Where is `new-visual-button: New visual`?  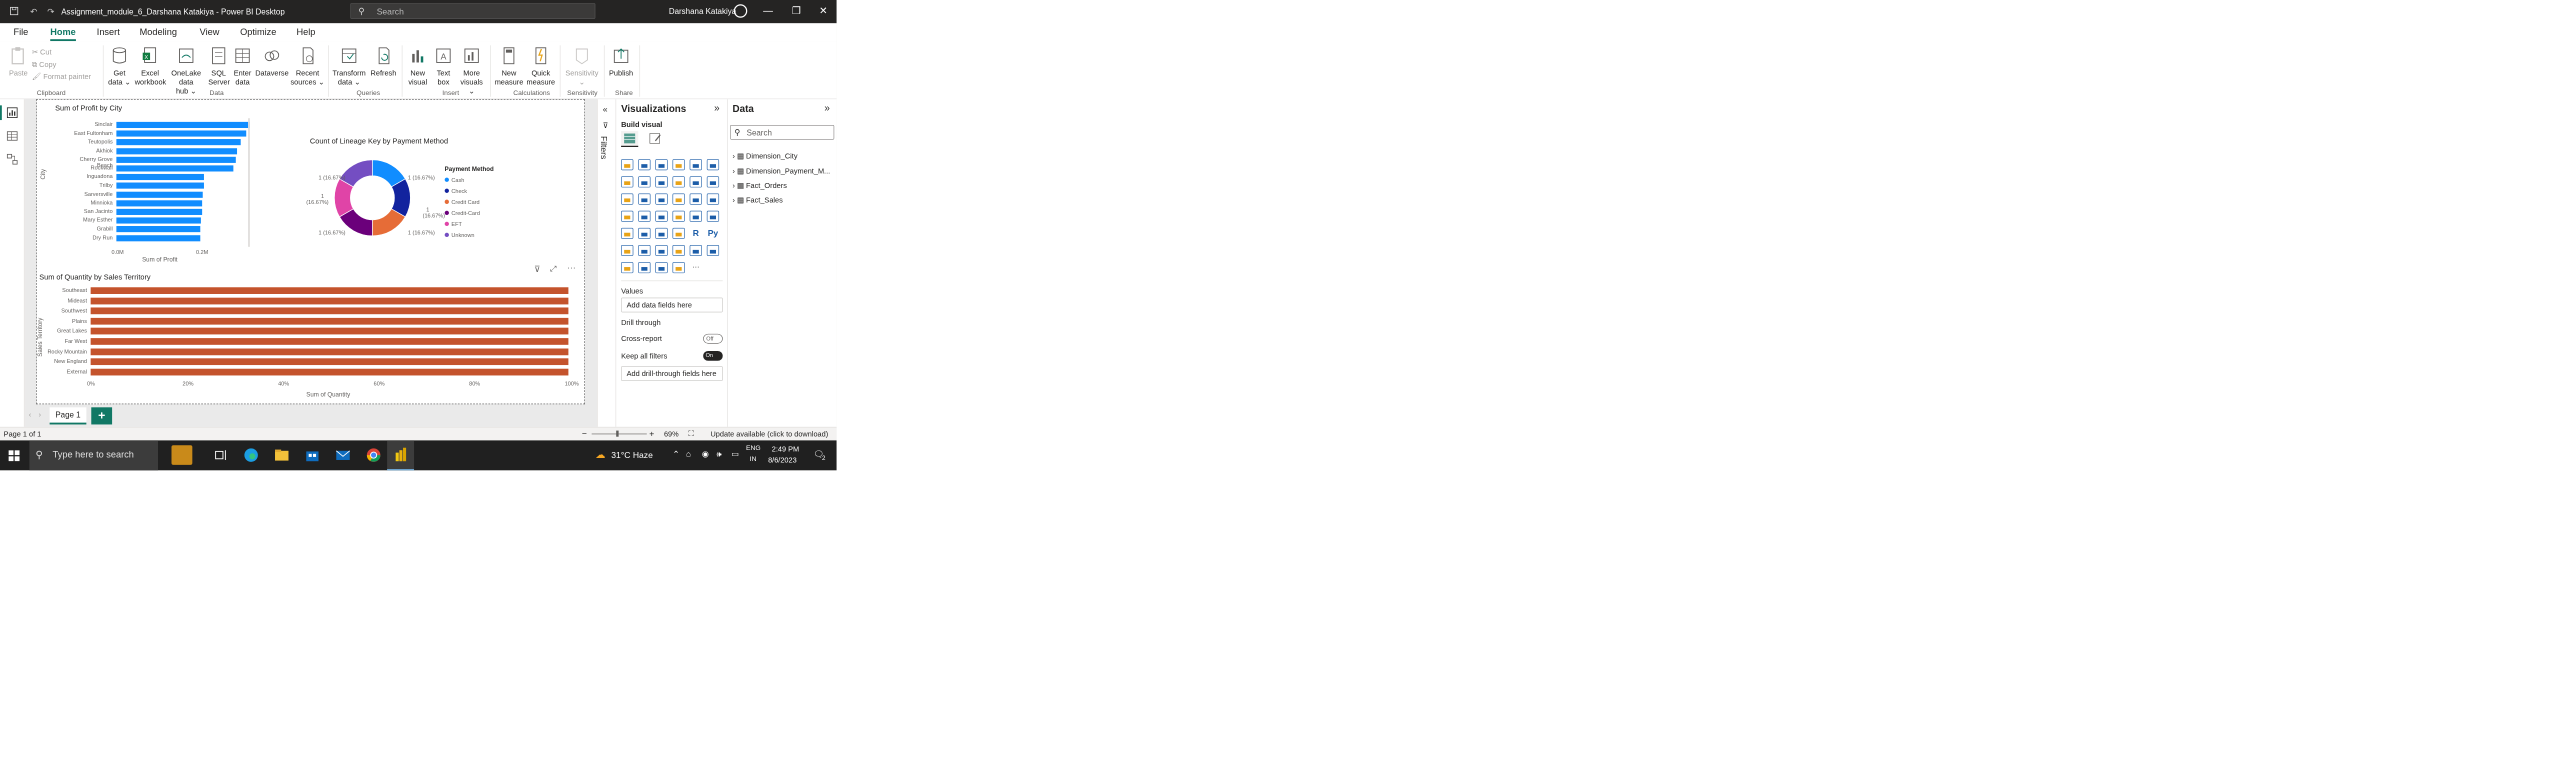
new-visual-button: New visual is located at coordinates (417, 66).